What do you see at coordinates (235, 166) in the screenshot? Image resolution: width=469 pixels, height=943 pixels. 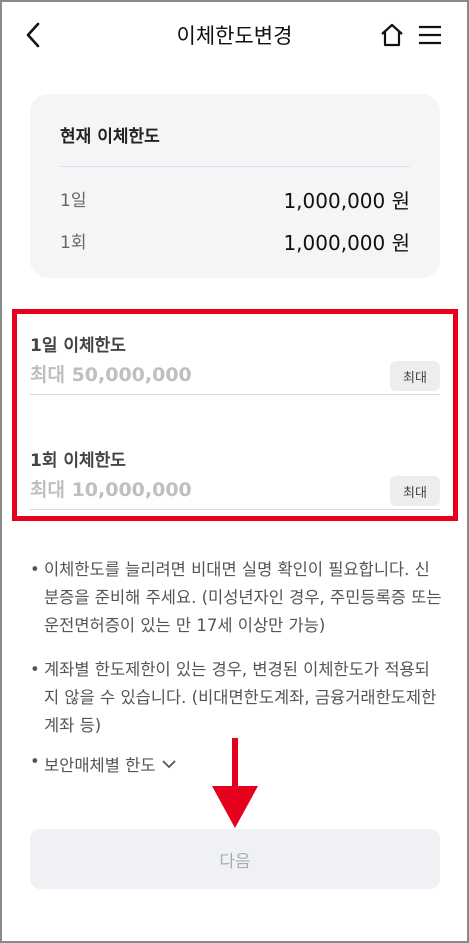 I see `divider` at bounding box center [235, 166].